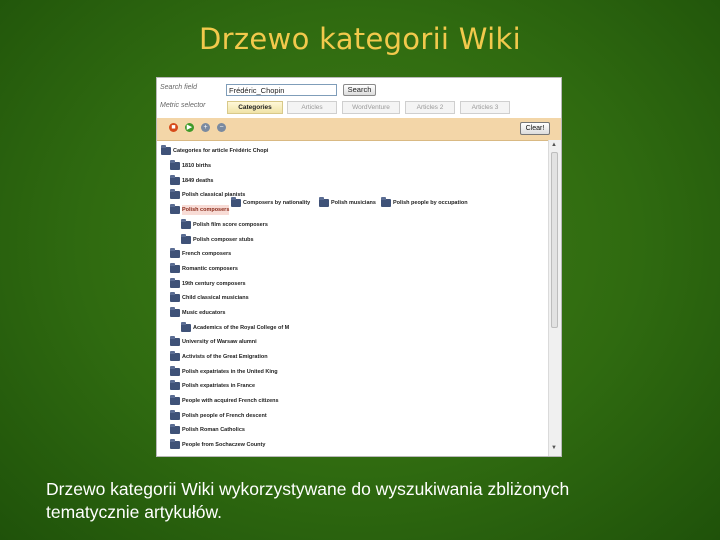  Describe the element at coordinates (198, 181) in the screenshot. I see `tree-node-label: 1849 deaths` at that location.